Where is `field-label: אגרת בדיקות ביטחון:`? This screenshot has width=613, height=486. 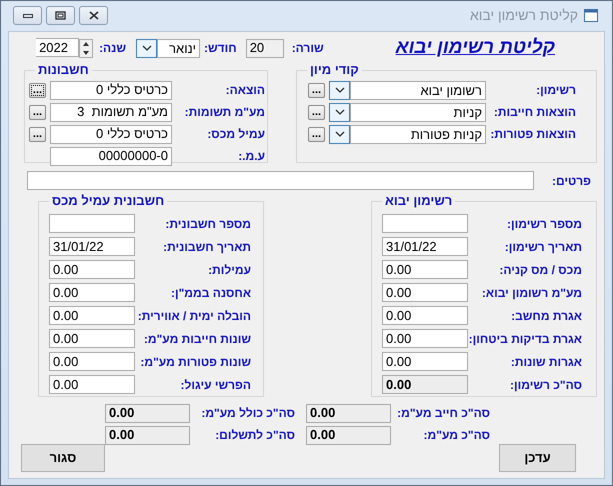 field-label: אגרת בדיקות ביטחון: is located at coordinates (525, 339).